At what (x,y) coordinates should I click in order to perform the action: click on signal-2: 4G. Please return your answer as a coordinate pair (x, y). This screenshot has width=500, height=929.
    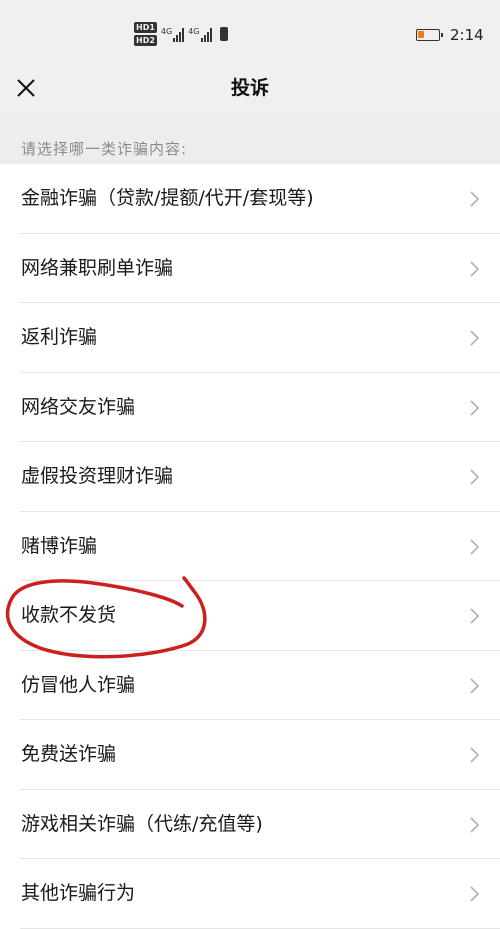
    Looking at the image, I should click on (200, 34).